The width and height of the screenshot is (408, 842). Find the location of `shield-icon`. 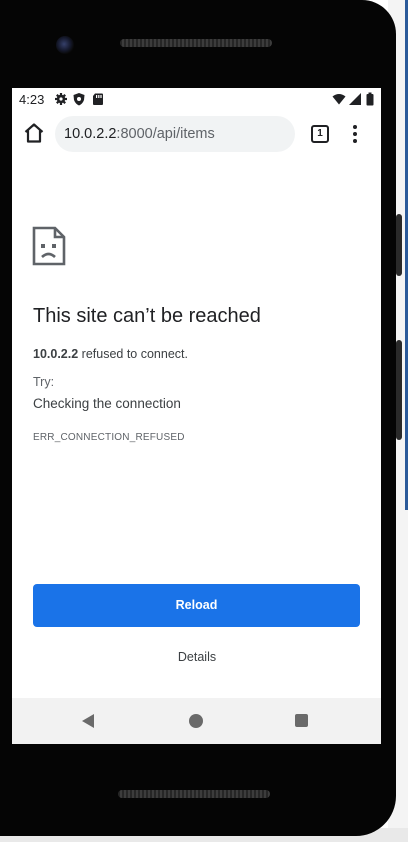

shield-icon is located at coordinates (79, 99).